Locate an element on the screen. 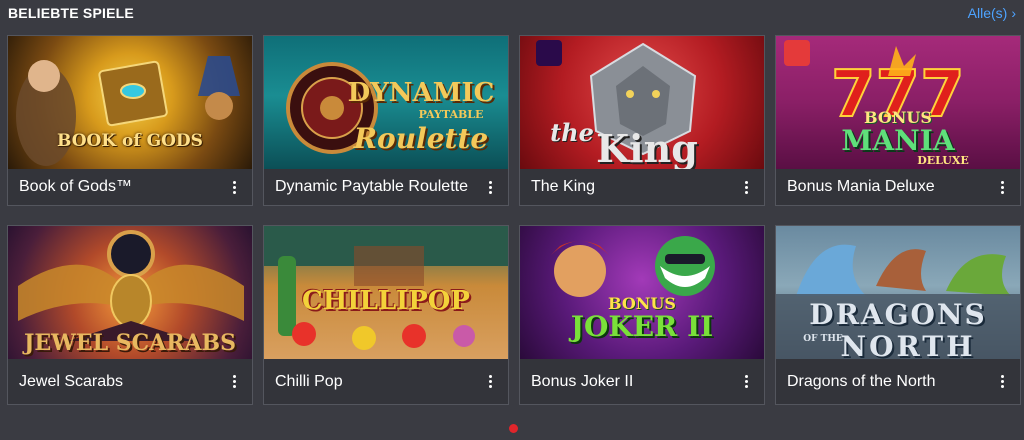 This screenshot has width=1024, height=440. section-title: BELIEBTE SPIELE is located at coordinates (71, 13).